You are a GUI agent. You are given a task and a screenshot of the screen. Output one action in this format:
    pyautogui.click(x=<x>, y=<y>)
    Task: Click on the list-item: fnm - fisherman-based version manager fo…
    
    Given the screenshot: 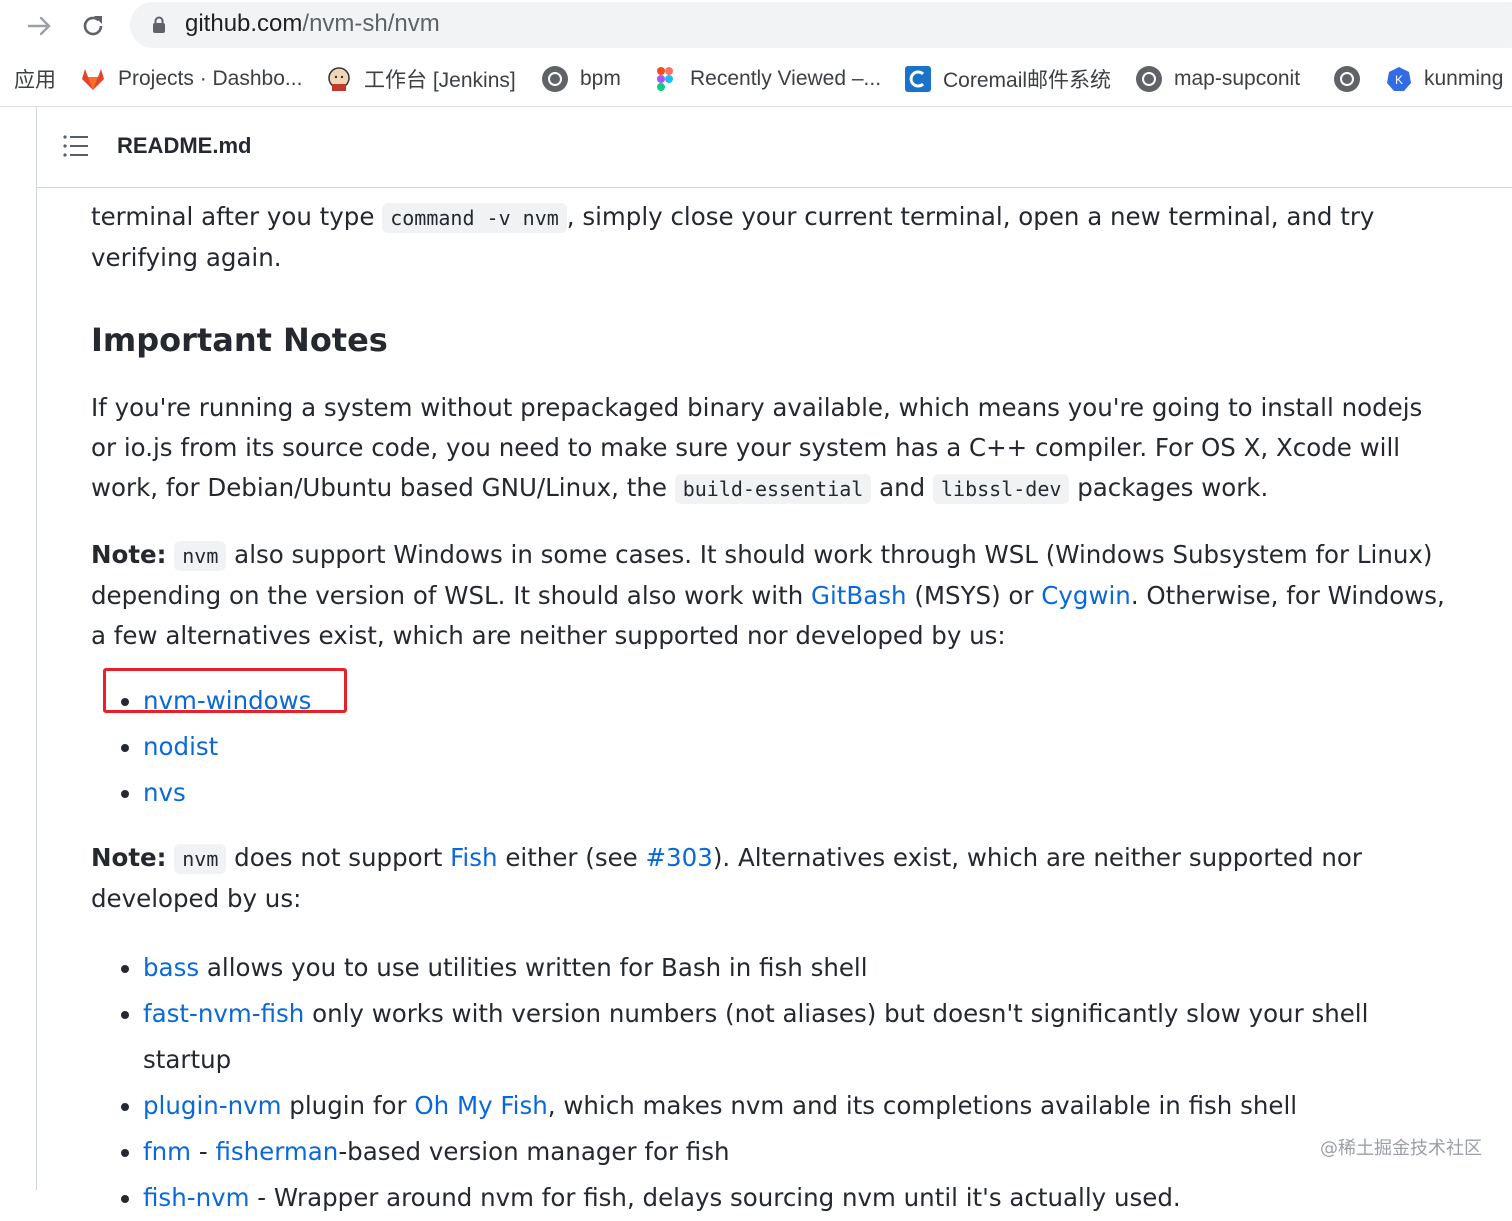 What is the action you would take?
    pyautogui.click(x=797, y=1152)
    